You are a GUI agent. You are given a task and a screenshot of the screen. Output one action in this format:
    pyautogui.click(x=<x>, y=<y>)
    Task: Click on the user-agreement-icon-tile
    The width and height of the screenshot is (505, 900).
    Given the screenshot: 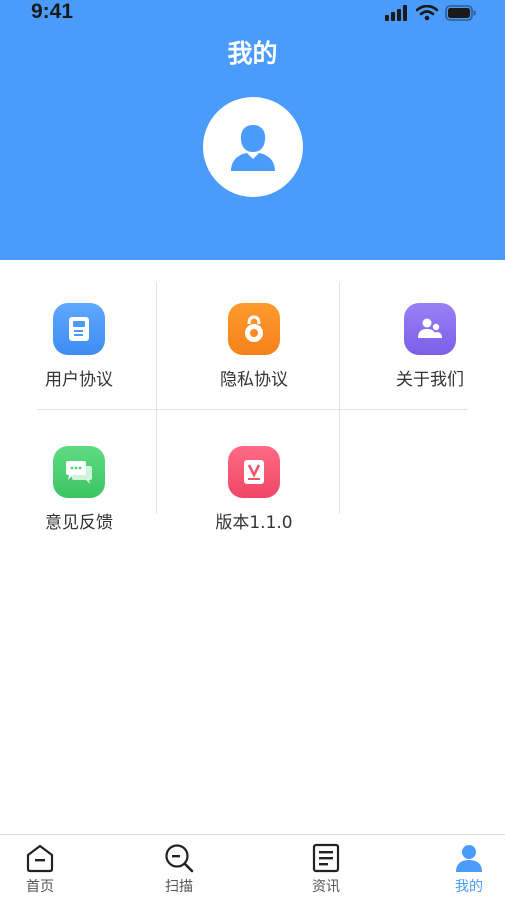 What is the action you would take?
    pyautogui.click(x=79, y=329)
    